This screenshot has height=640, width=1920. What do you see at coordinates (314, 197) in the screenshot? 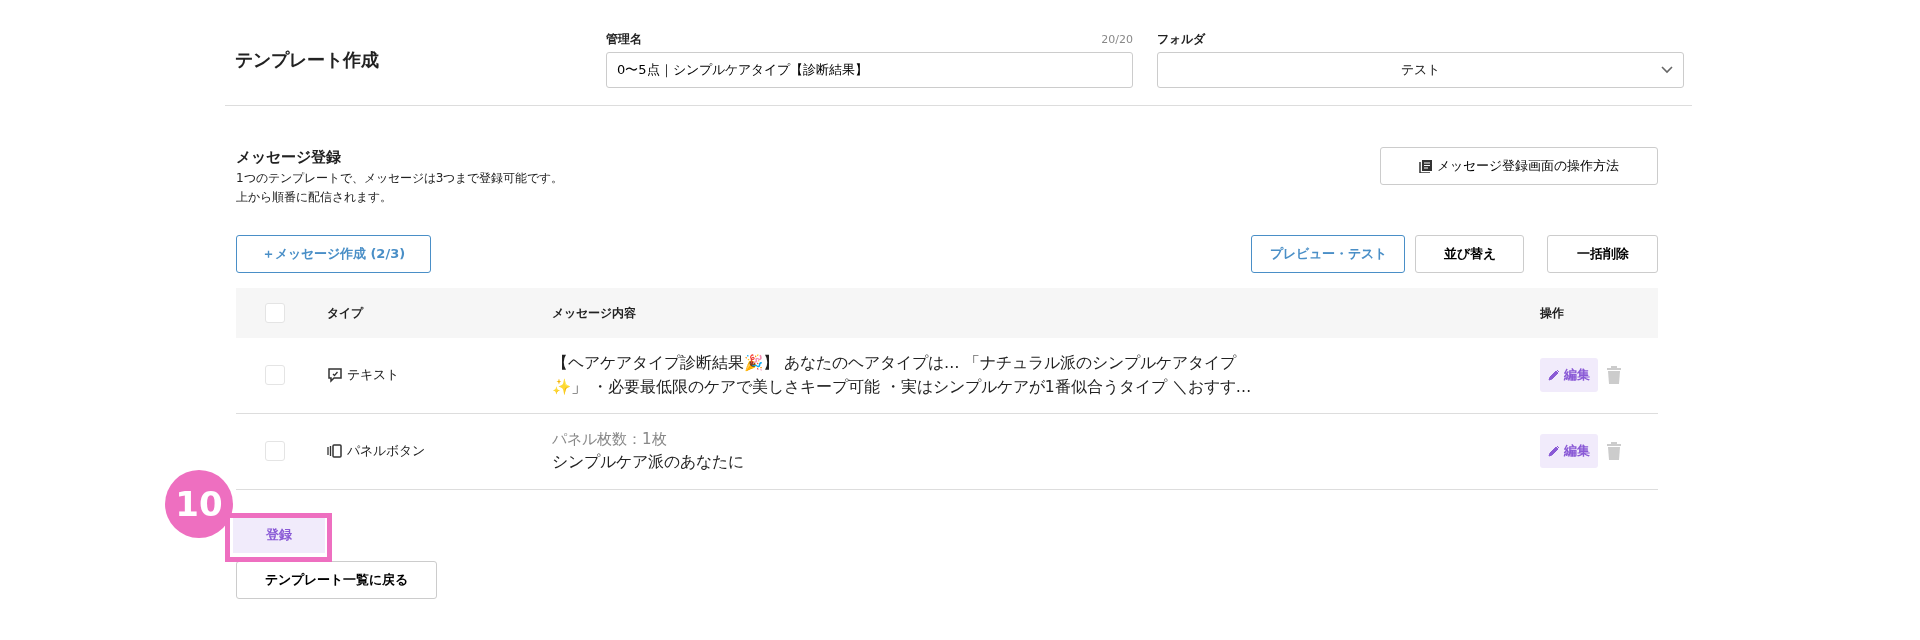
I see `description-text: 上から順番に配信されます。` at bounding box center [314, 197].